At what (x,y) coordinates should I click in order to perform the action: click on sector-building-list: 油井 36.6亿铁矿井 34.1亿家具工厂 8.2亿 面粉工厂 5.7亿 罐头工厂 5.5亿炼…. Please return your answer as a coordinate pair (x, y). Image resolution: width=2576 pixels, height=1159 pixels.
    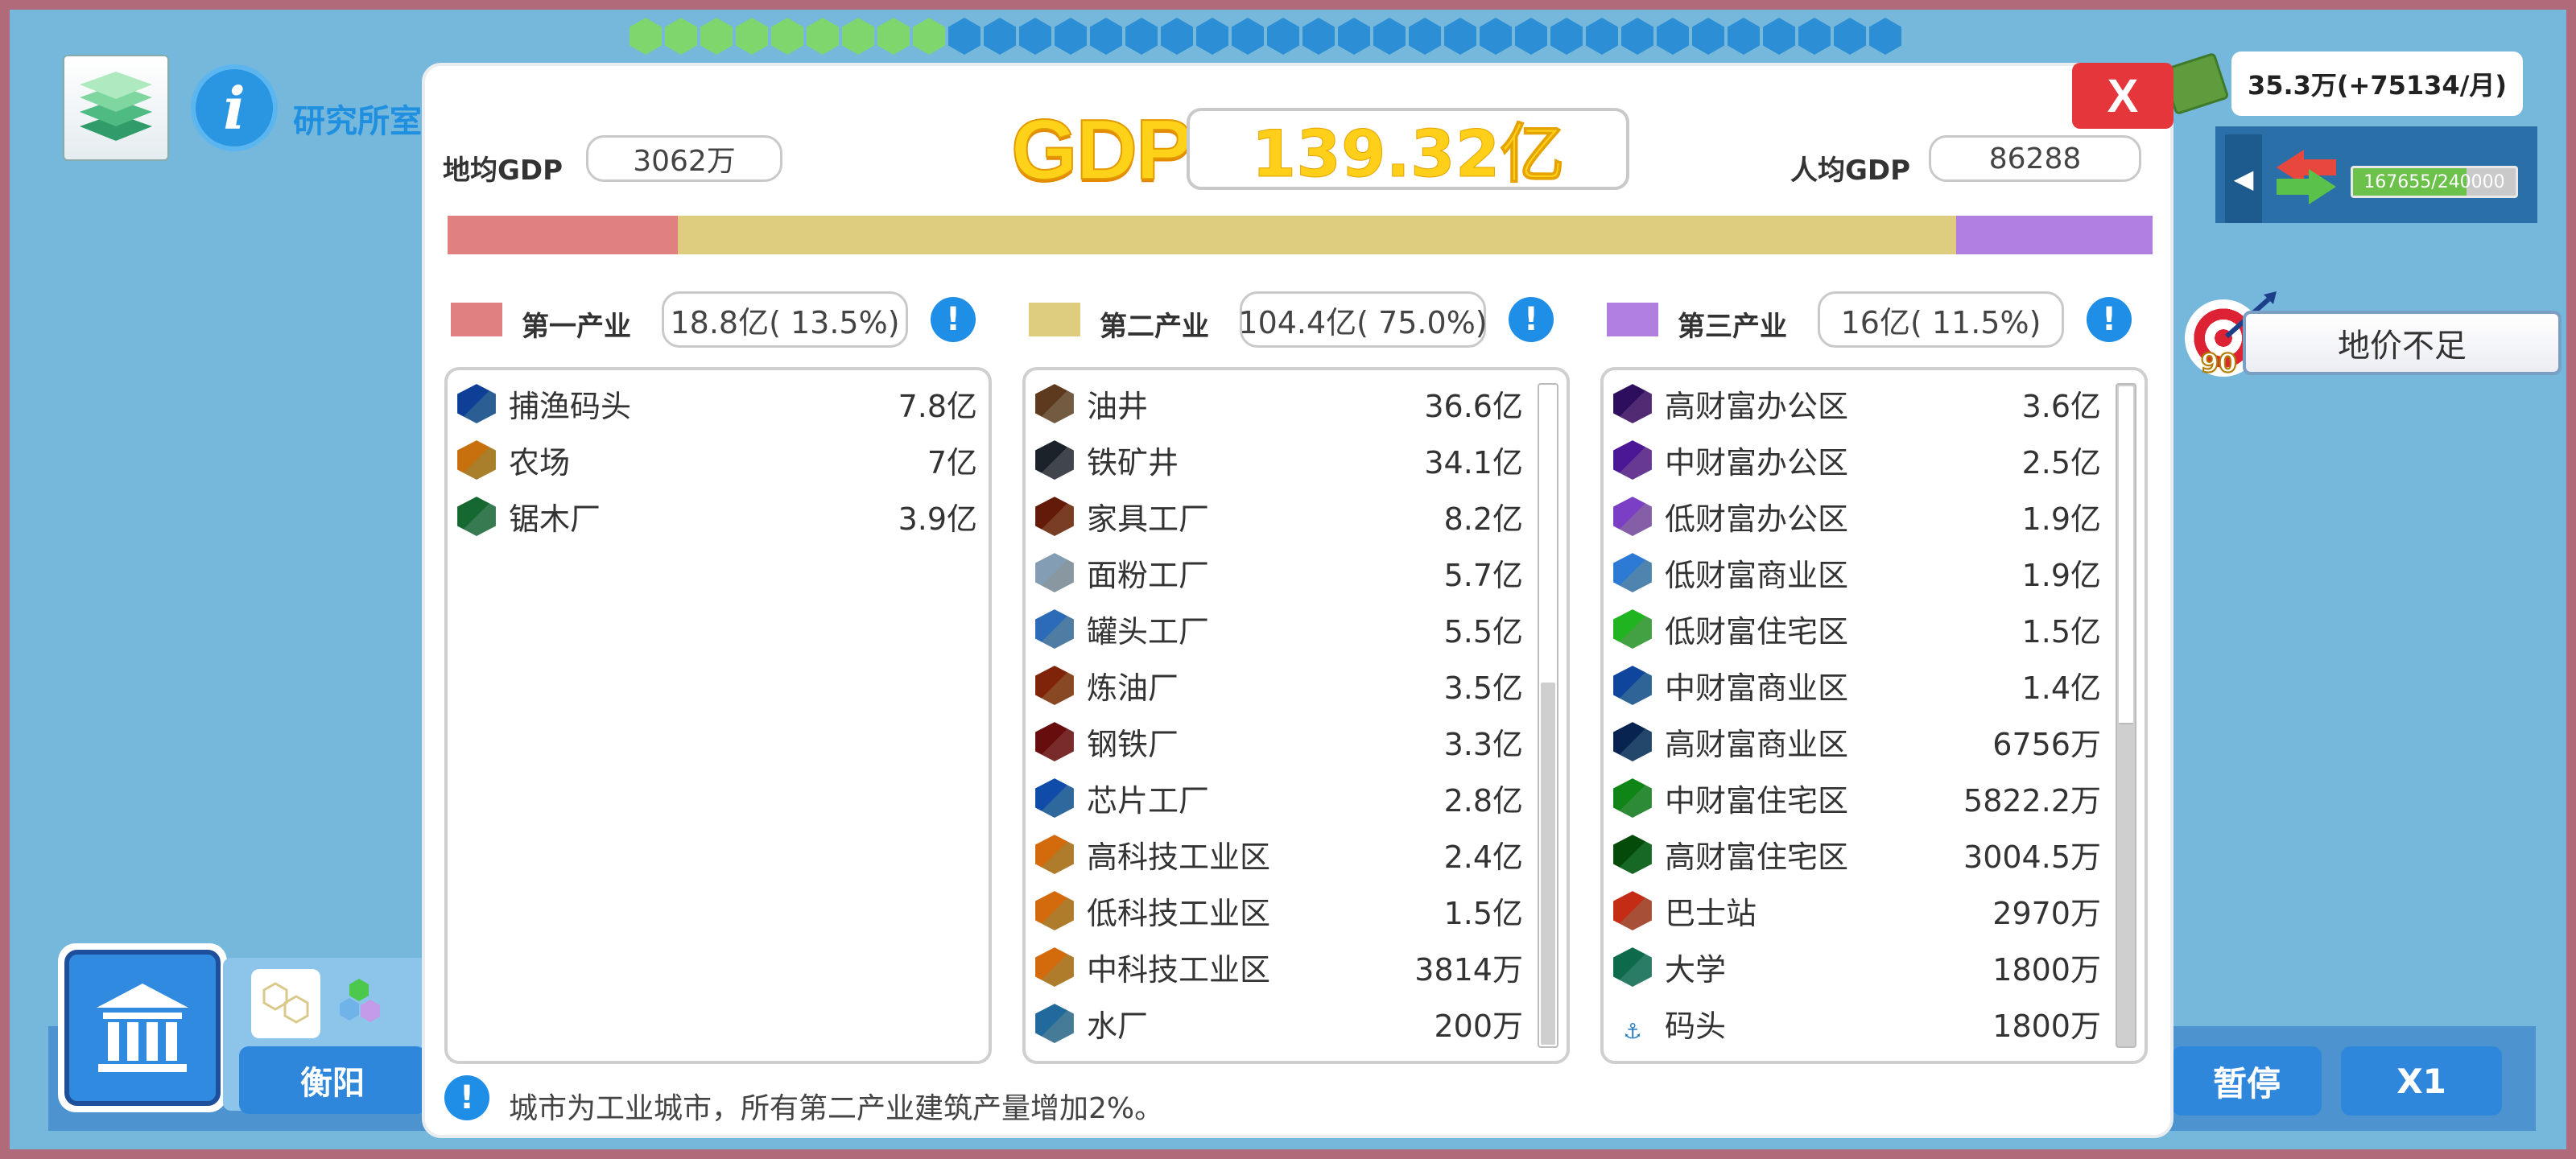
    Looking at the image, I should click on (1296, 715).